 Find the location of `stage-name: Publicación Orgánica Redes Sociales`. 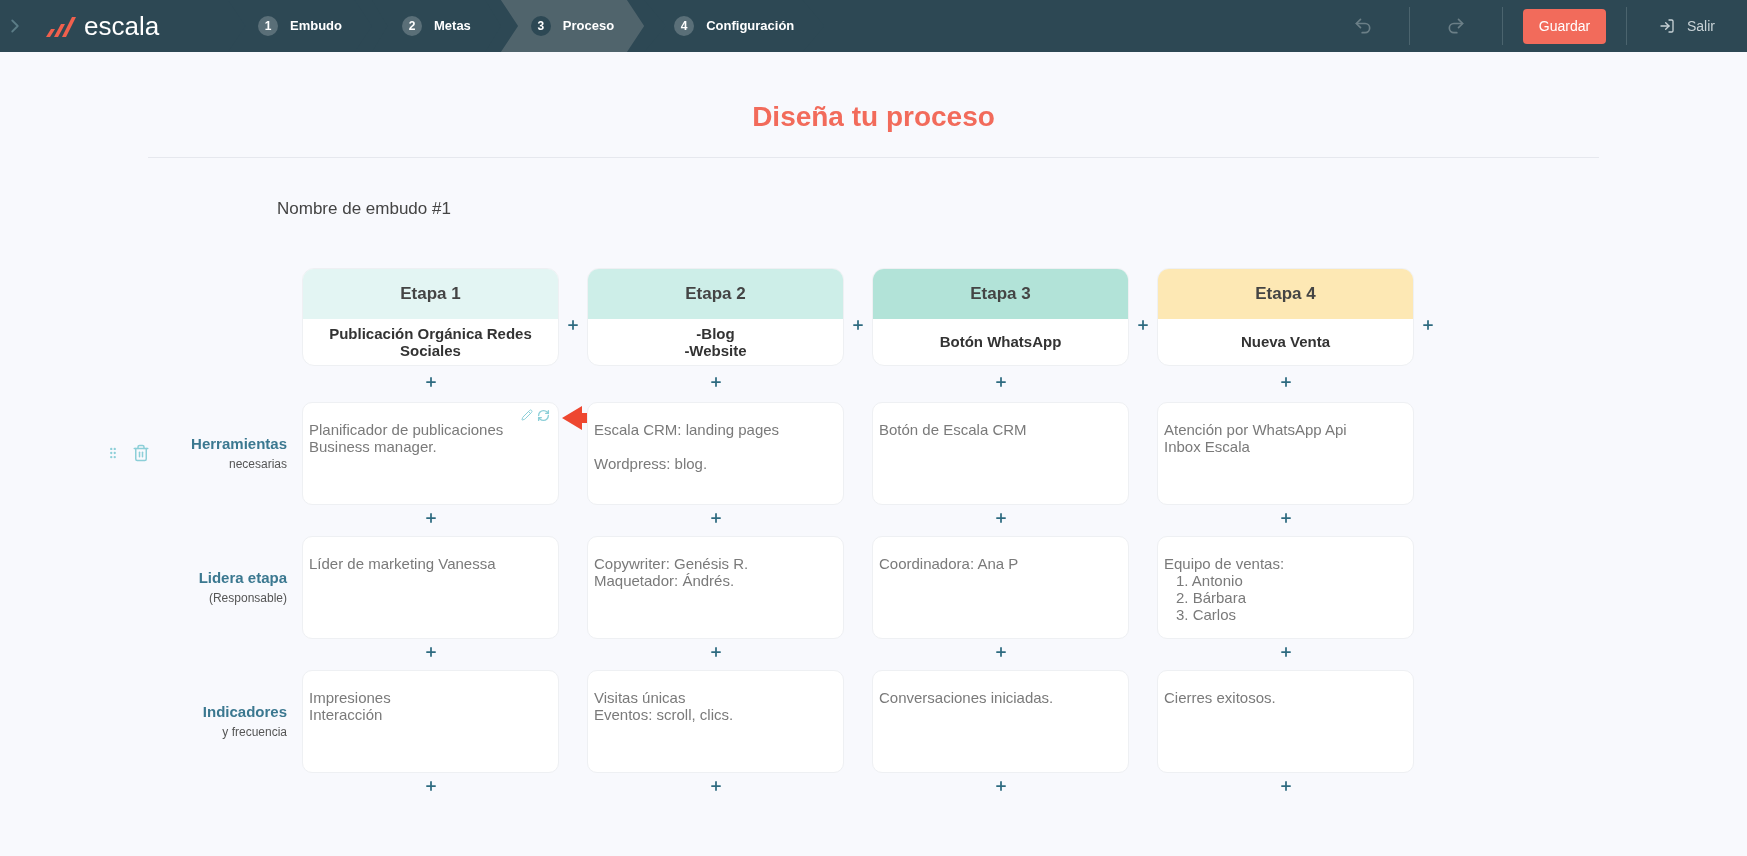

stage-name: Publicación Orgánica Redes Sociales is located at coordinates (430, 341).